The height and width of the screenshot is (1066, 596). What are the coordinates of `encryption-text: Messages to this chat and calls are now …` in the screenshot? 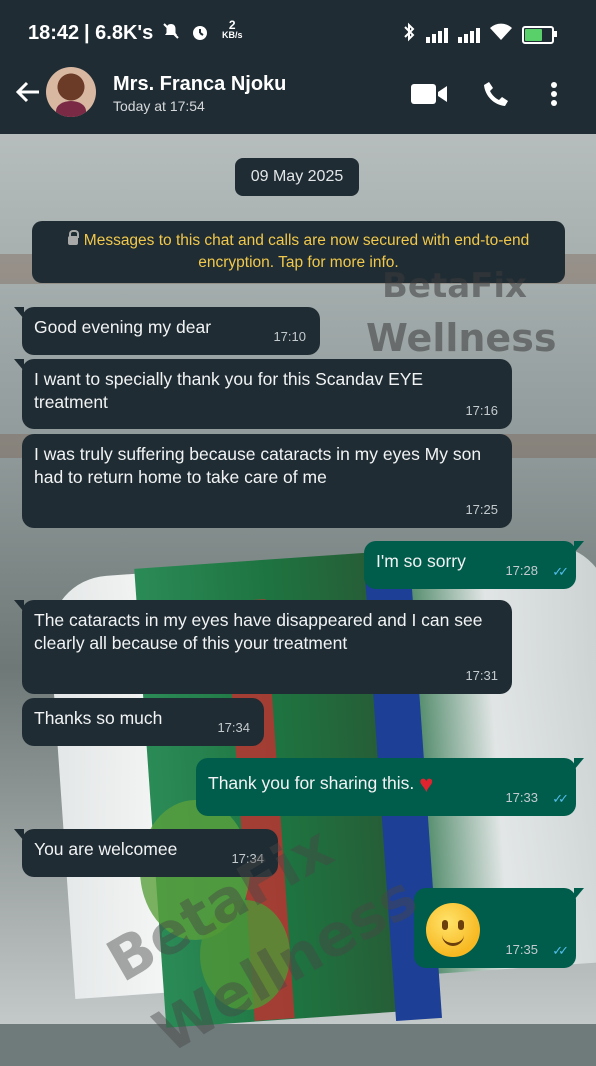 It's located at (306, 251).